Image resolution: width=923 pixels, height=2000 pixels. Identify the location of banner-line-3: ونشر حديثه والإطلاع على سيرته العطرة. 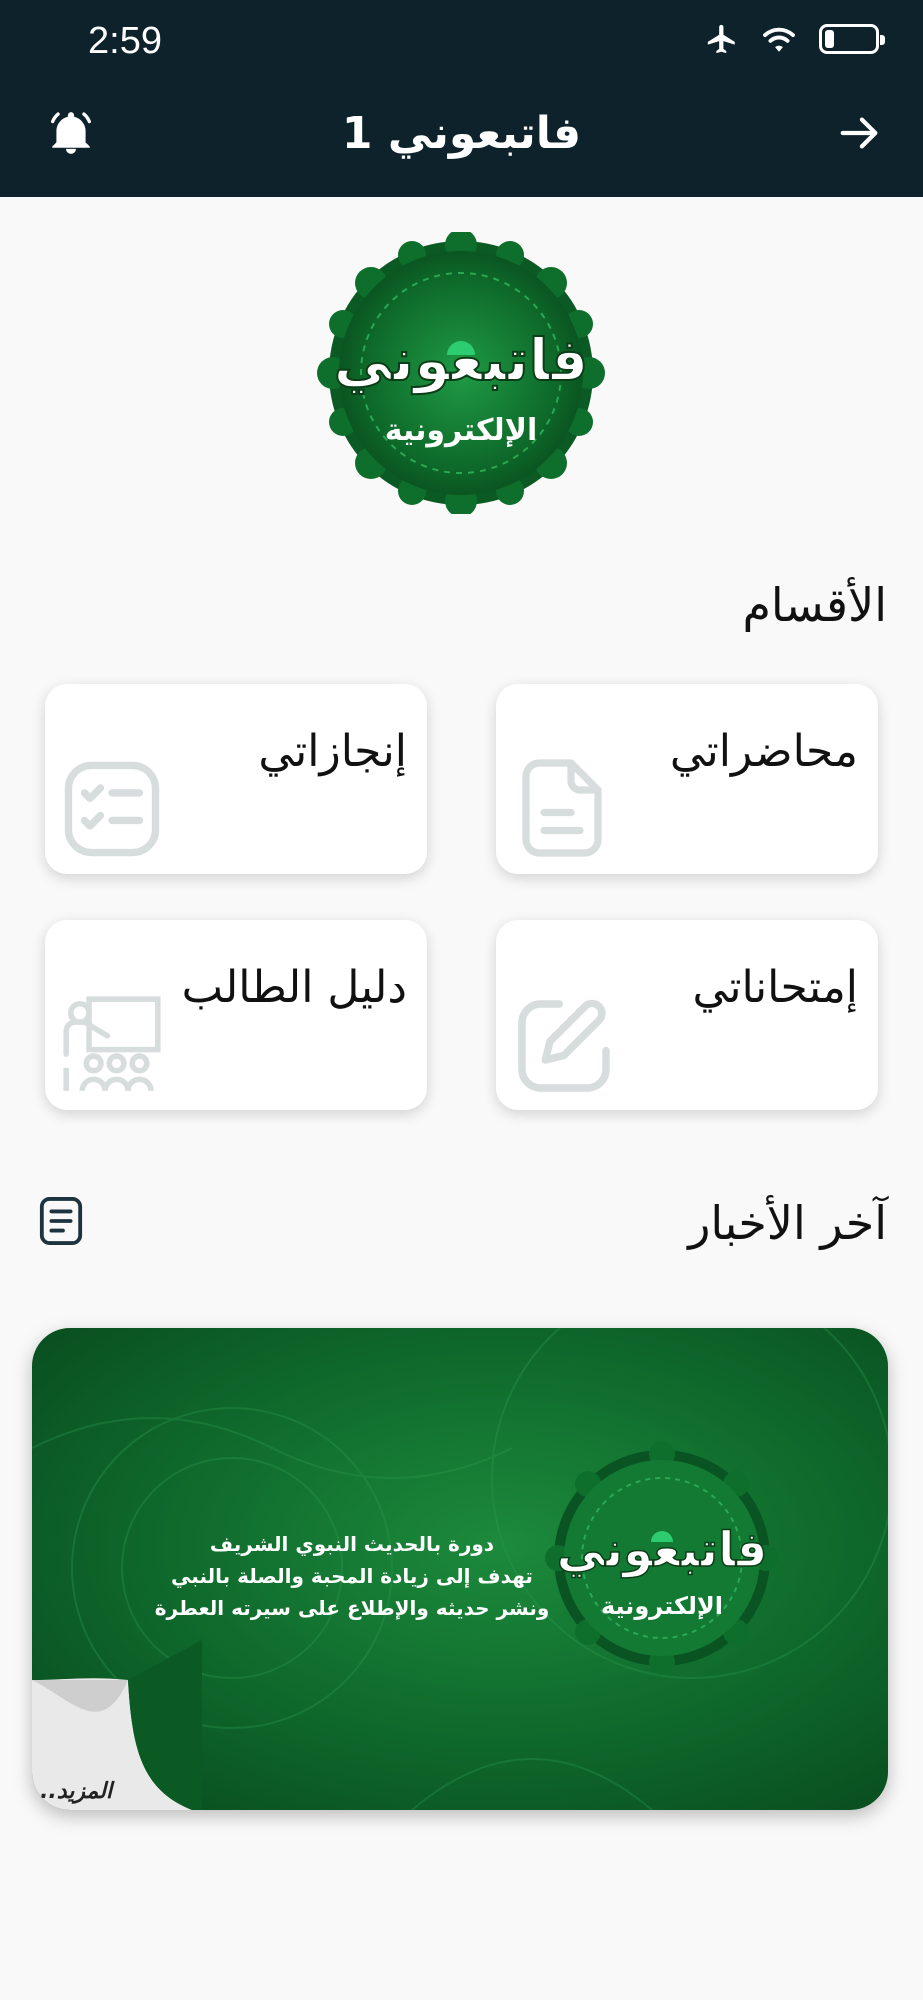
(352, 1608).